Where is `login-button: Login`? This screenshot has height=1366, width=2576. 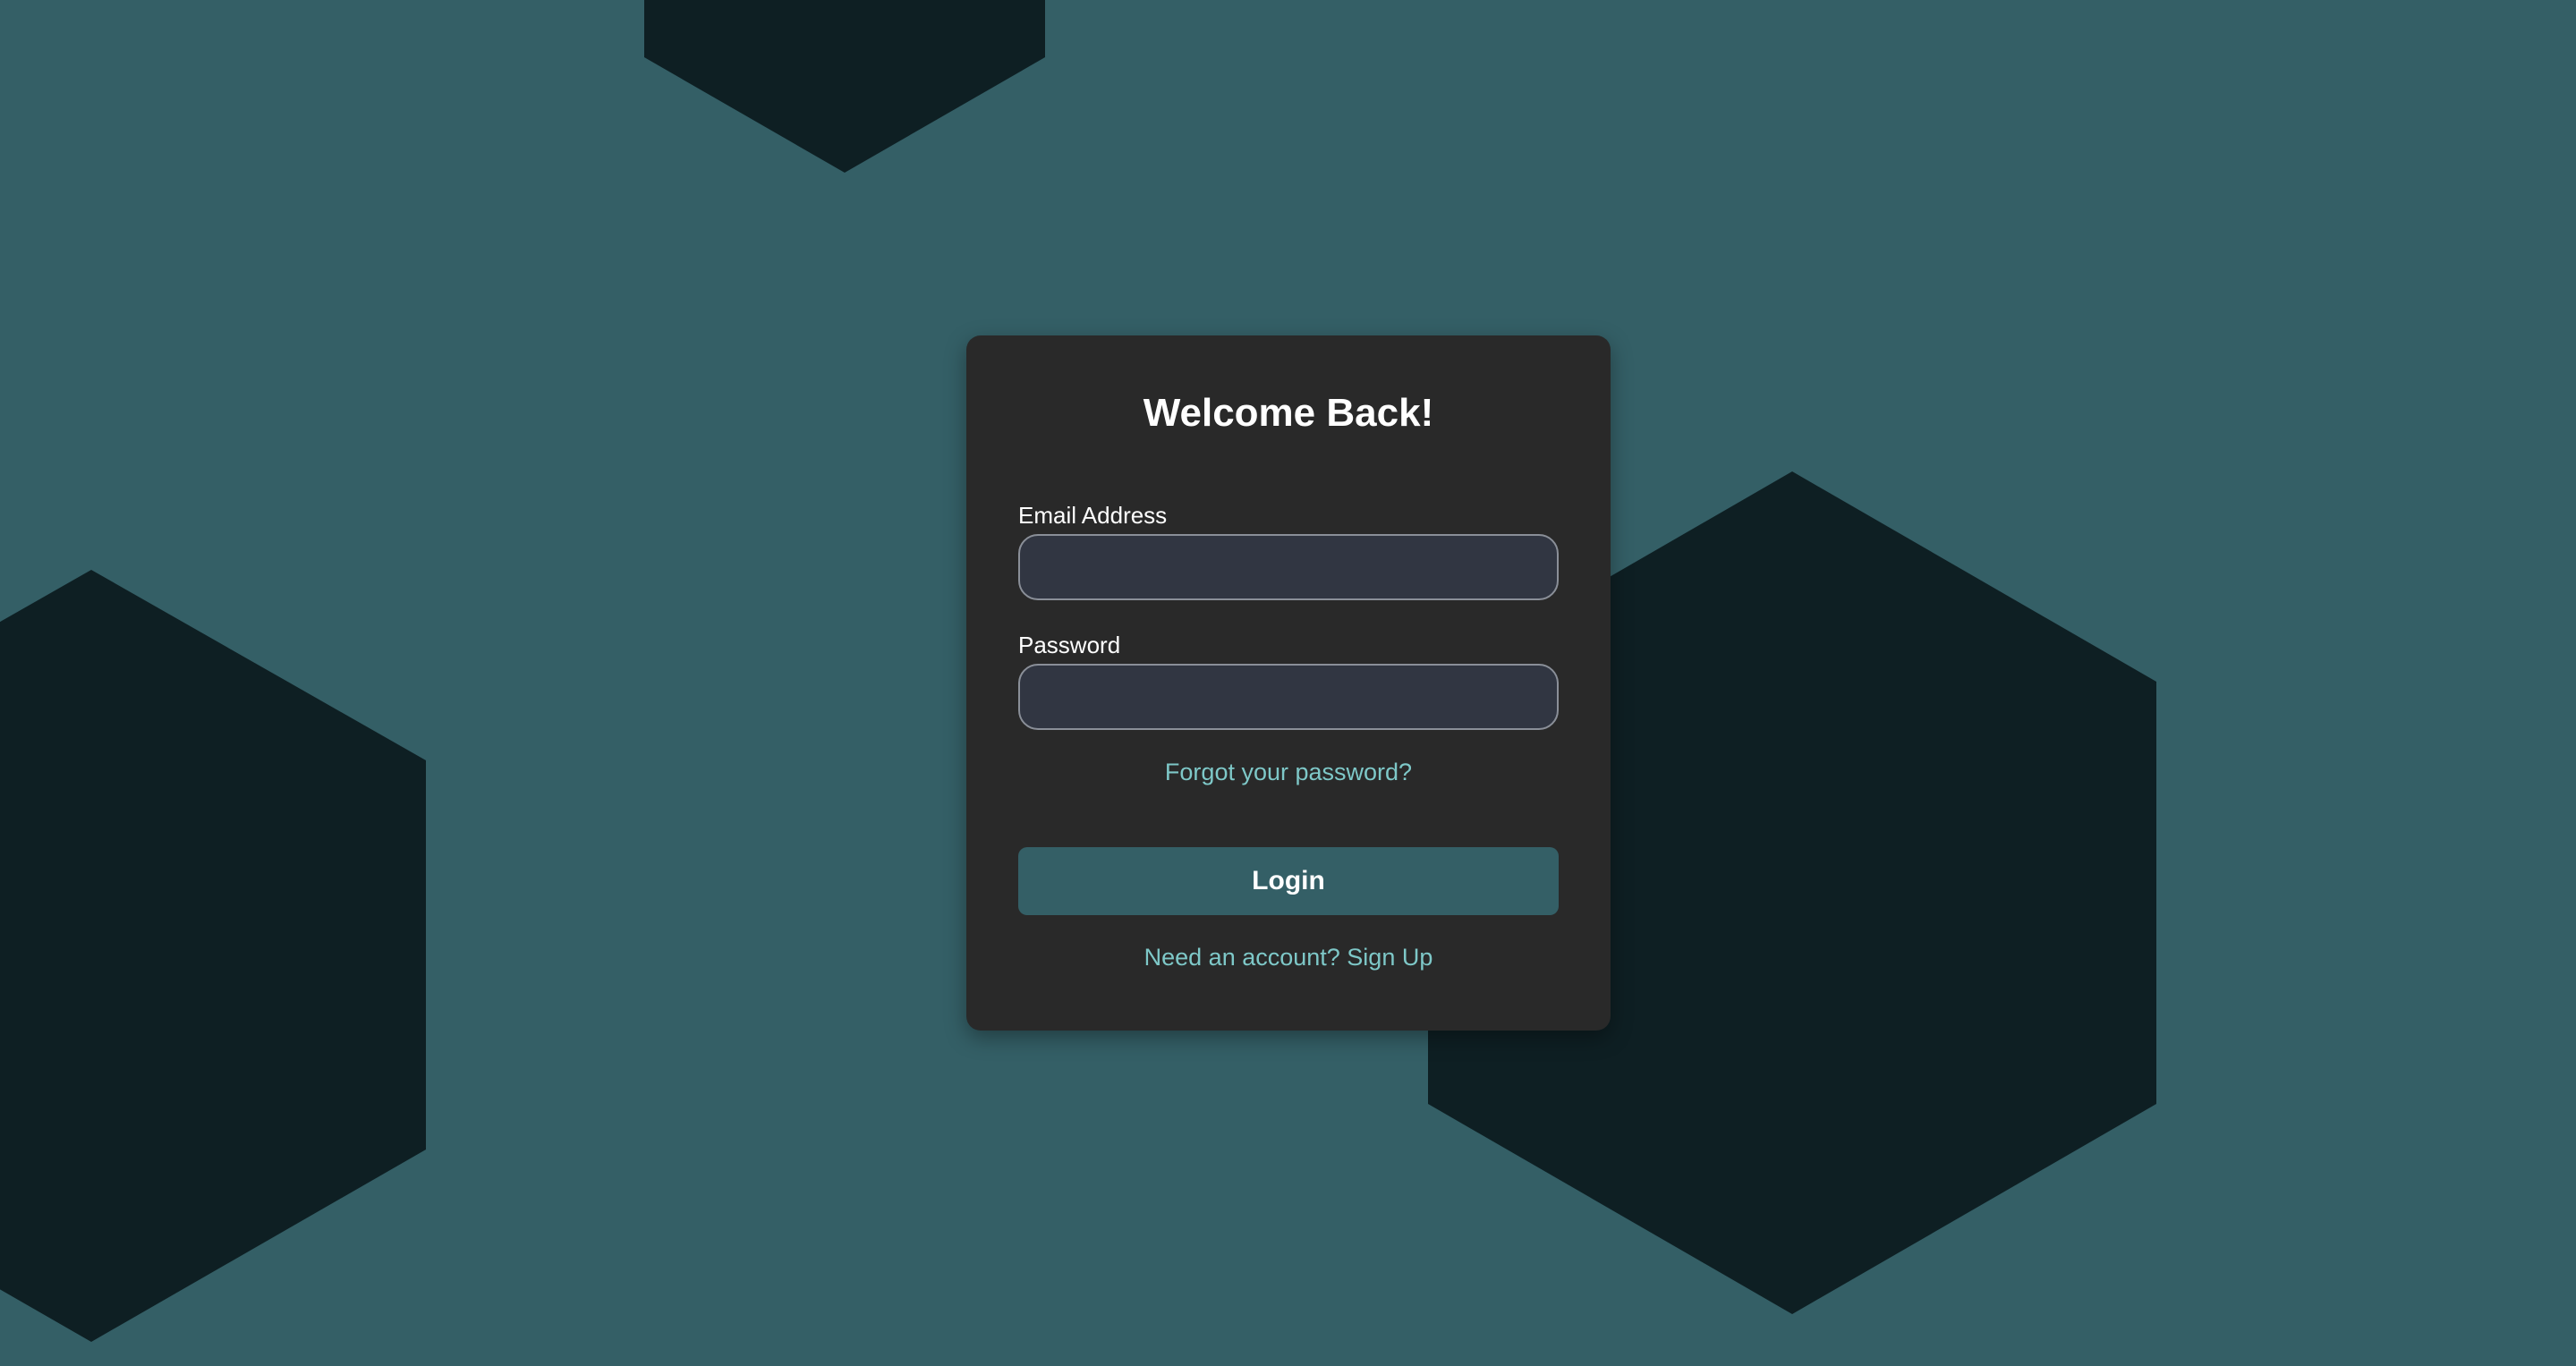 login-button: Login is located at coordinates (1288, 881).